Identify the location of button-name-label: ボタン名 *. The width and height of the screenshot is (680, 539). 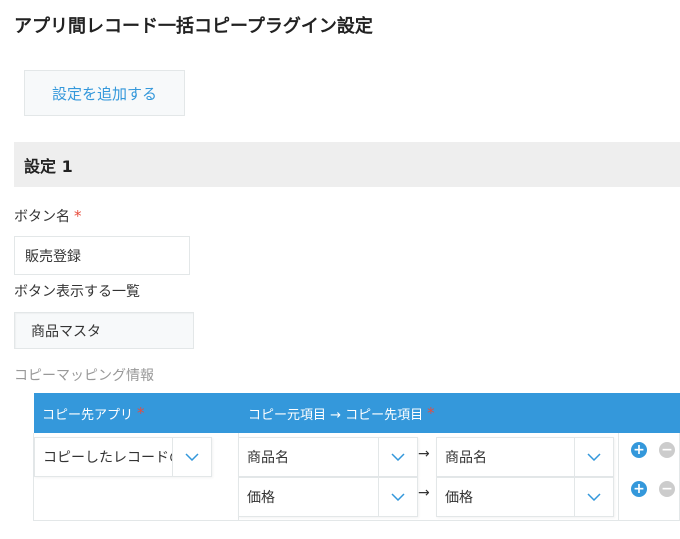
(48, 216).